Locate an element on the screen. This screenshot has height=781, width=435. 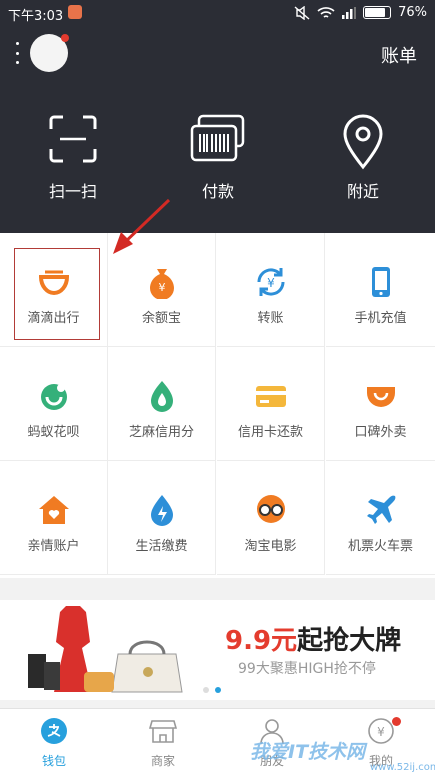
pay-button: 付款 is located at coordinates (218, 158).